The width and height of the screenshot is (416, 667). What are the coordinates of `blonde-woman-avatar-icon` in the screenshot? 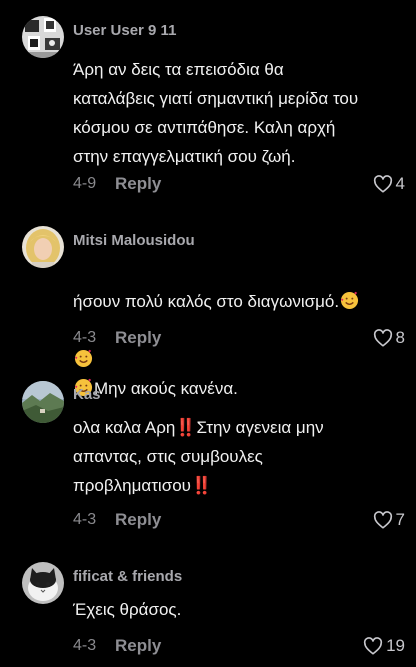 It's located at (43, 247).